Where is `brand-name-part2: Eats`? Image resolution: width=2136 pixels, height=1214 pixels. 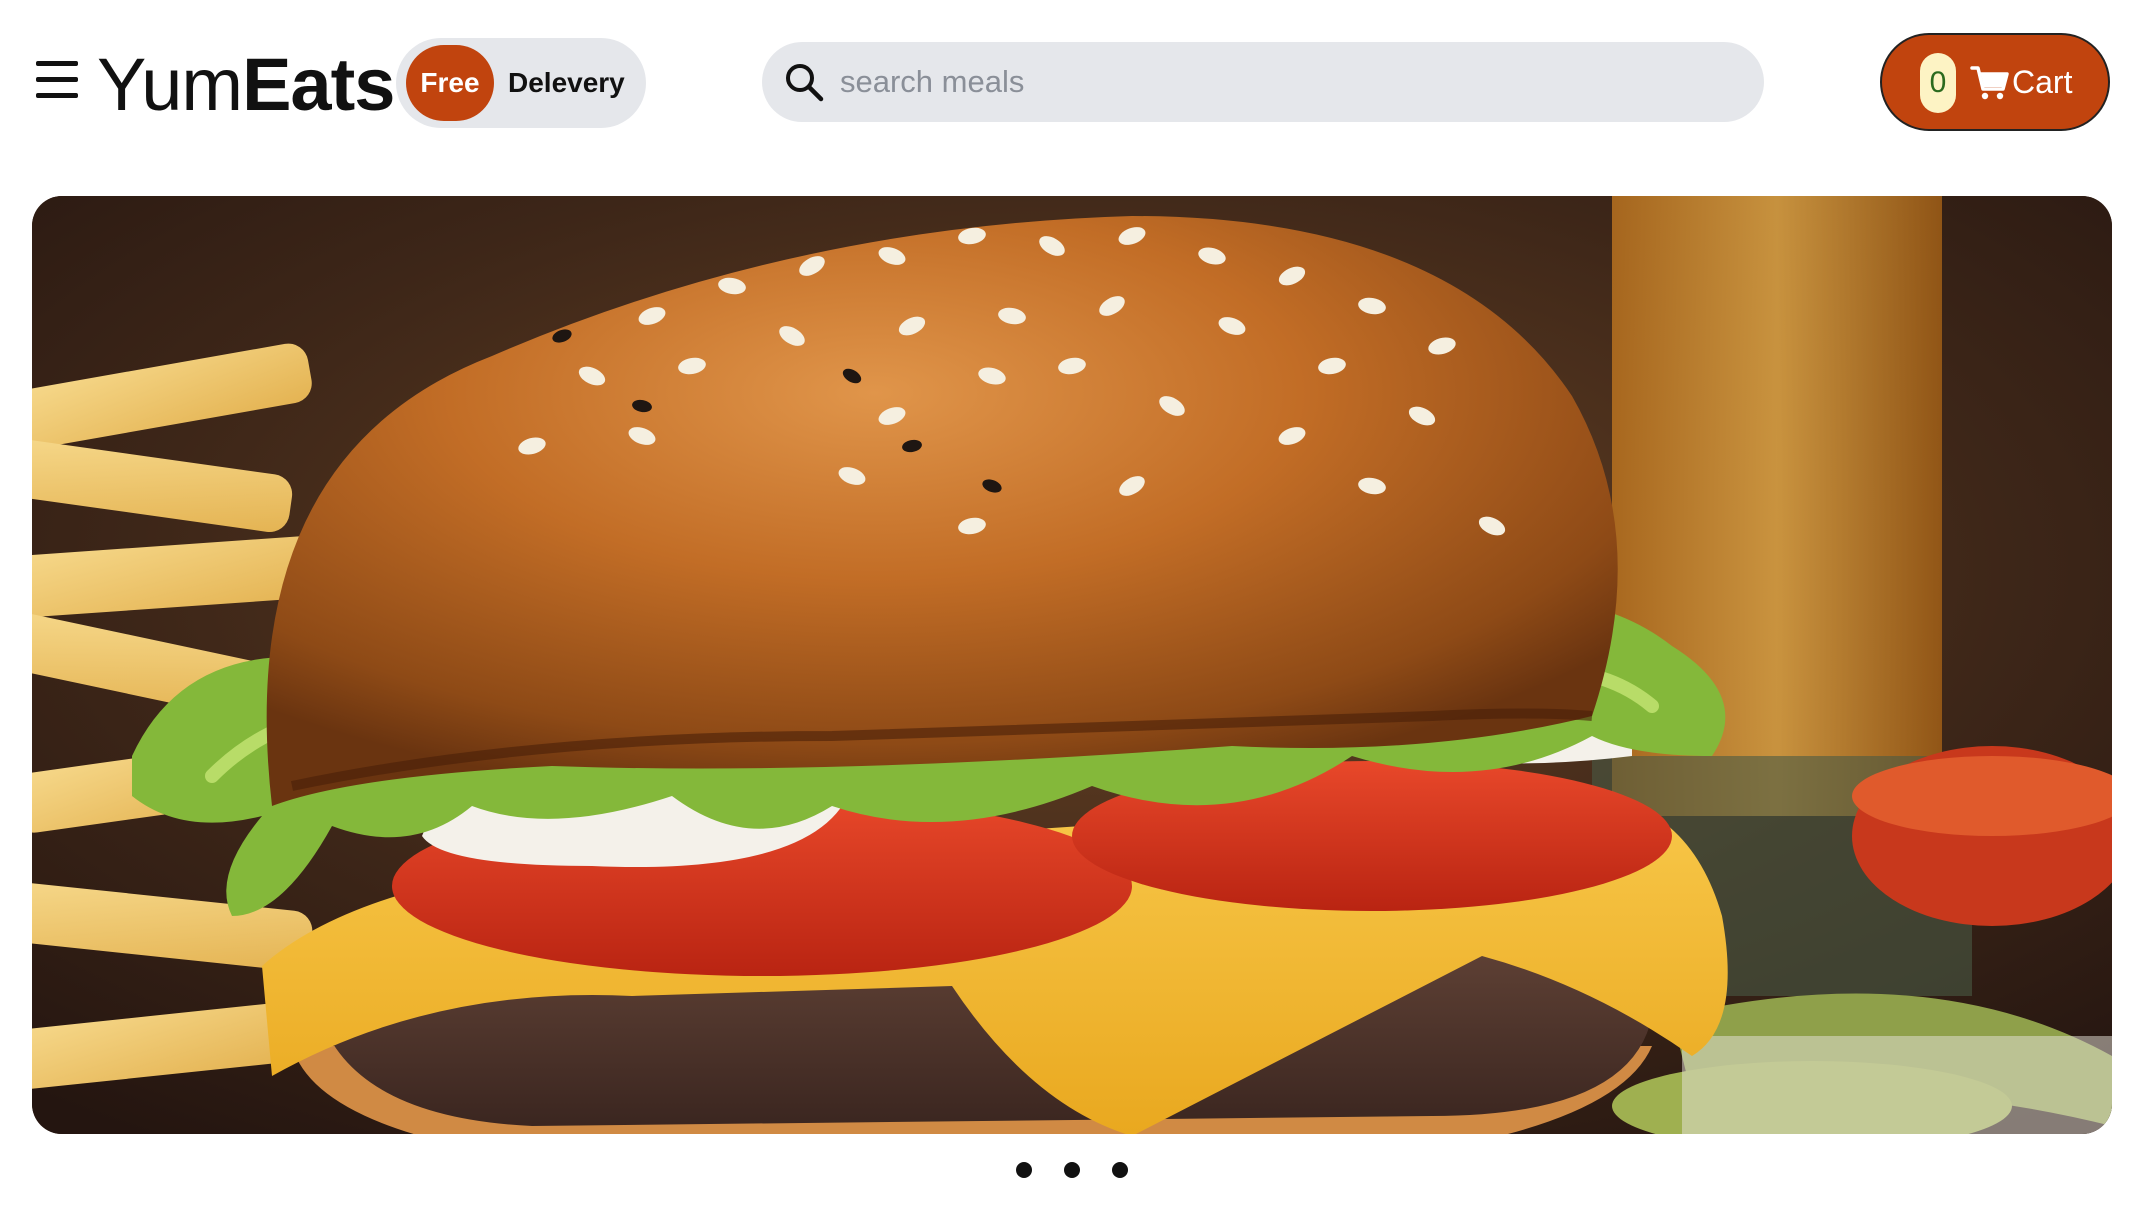 brand-name-part2: Eats is located at coordinates (318, 84).